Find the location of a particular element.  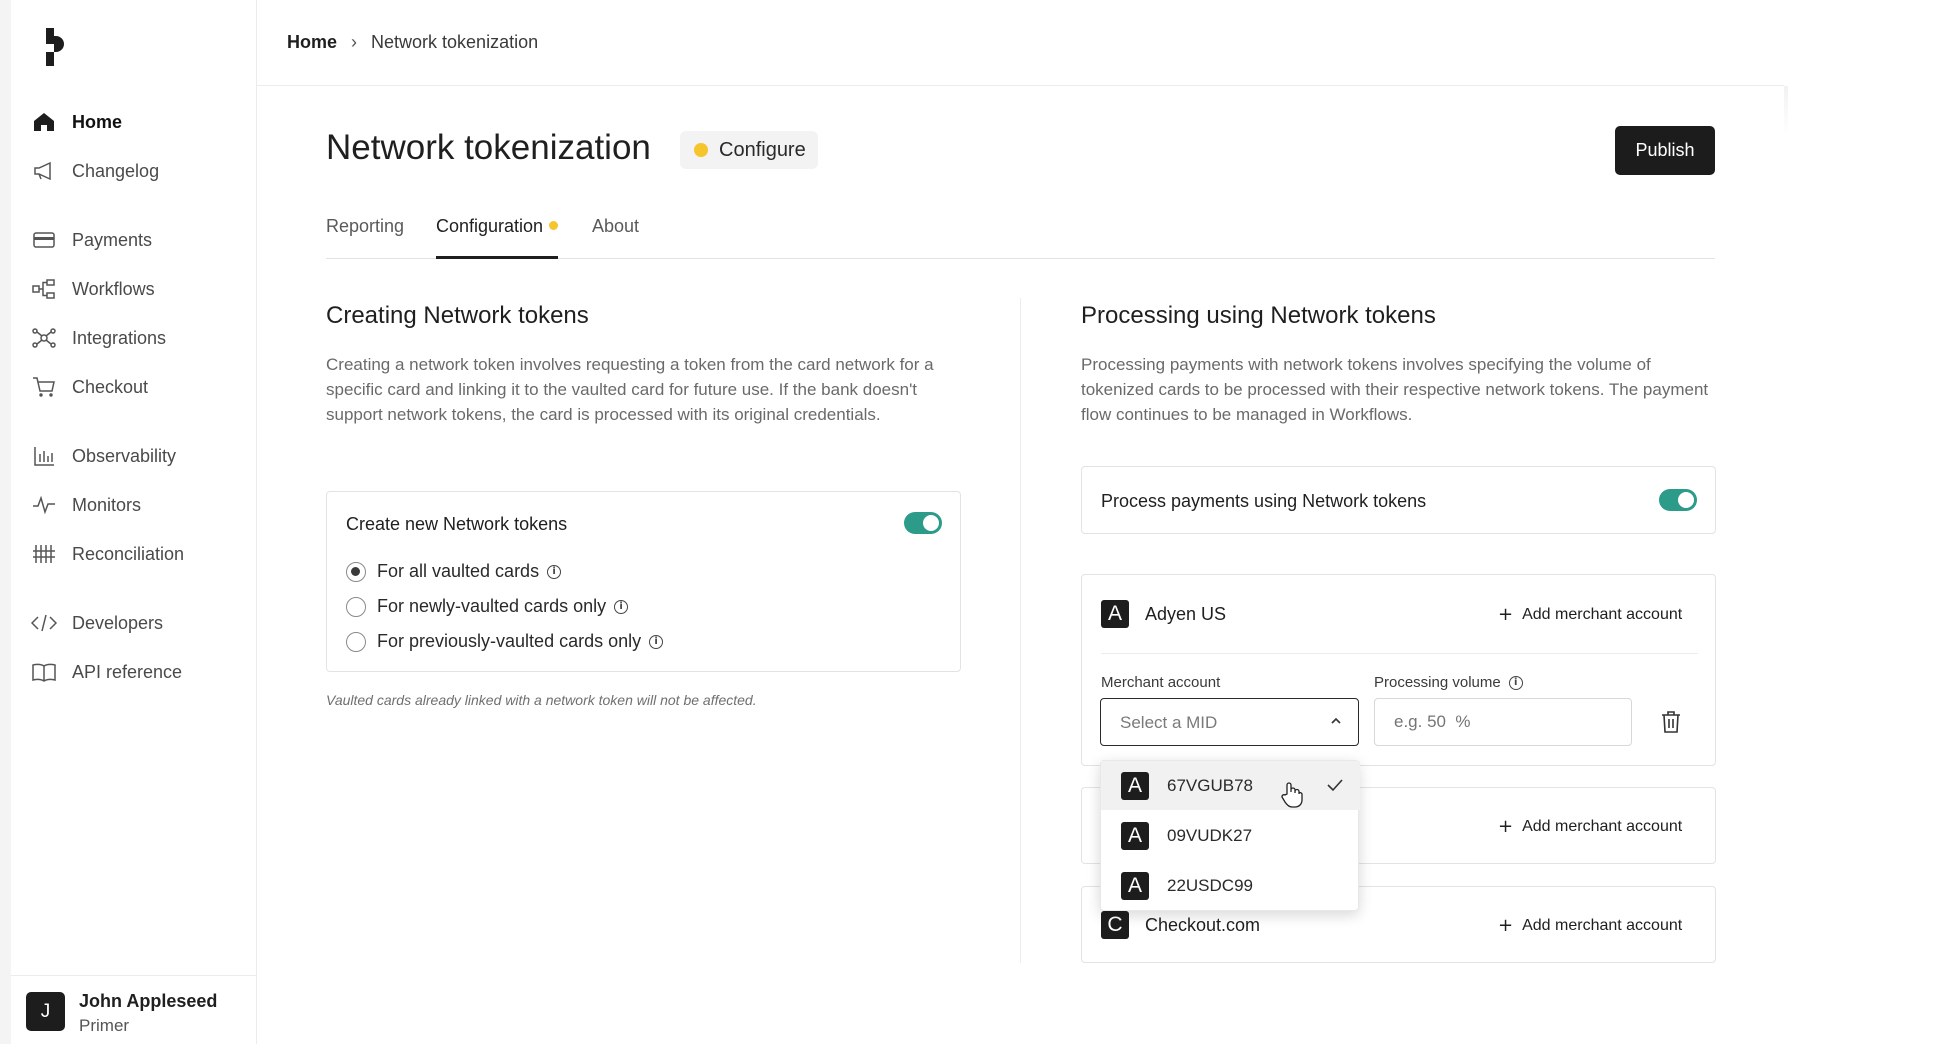

sidebar-item-label: Home is located at coordinates (97, 121).